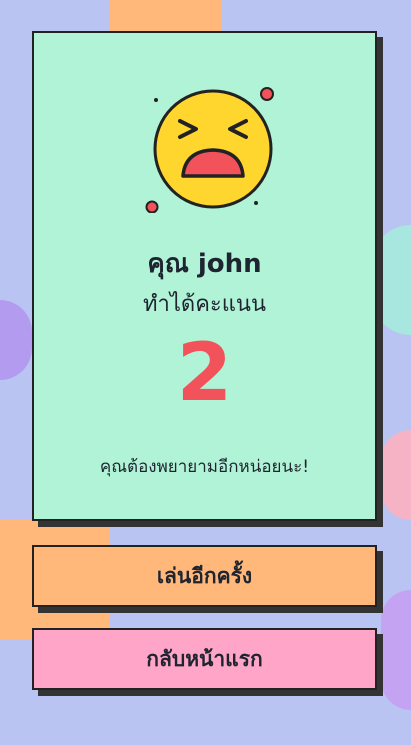 This screenshot has width=411, height=745. I want to click on encouragement-message: คุณต้องพยายามอีกหน่อยนะ!, so click(204, 467).